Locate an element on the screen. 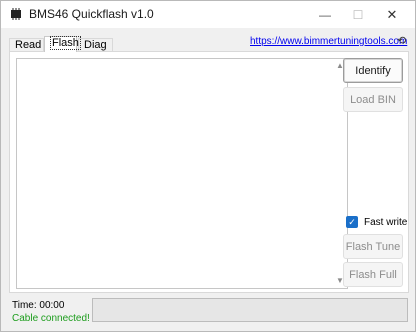  website-link: https://www.bimmertuningtools.com is located at coordinates (328, 41).